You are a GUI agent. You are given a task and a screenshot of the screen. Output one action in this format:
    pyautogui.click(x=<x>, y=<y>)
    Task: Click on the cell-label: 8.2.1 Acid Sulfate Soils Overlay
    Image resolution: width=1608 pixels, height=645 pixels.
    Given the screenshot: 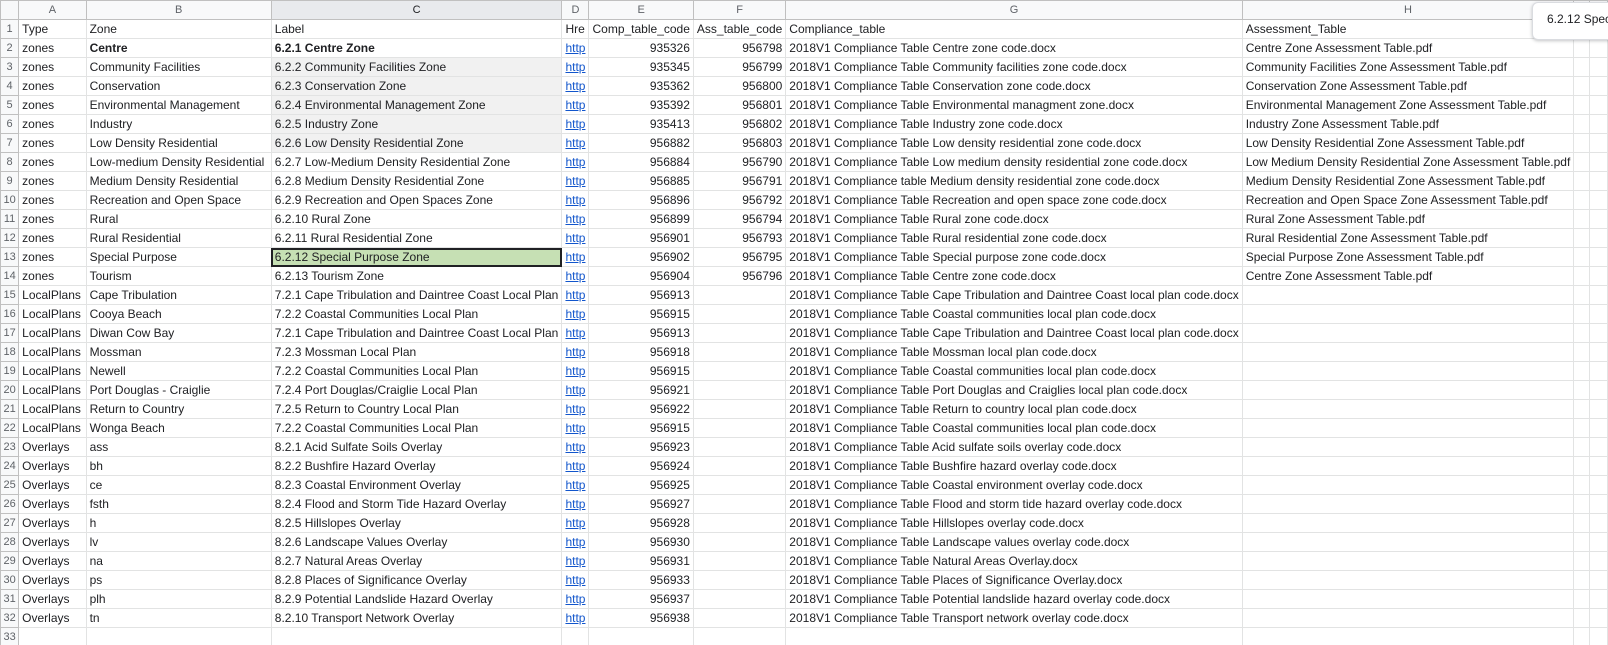 What is the action you would take?
    pyautogui.click(x=416, y=447)
    